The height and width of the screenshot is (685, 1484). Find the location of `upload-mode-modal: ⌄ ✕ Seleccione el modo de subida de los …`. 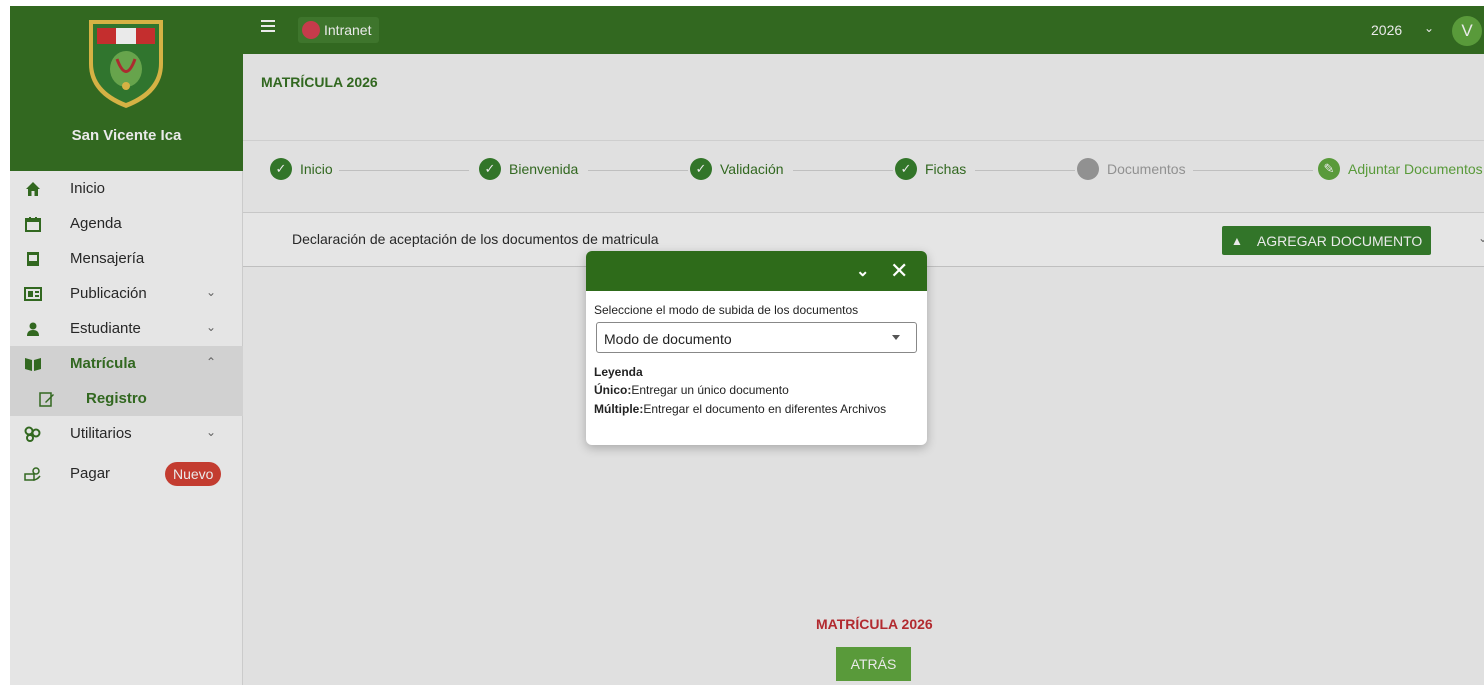

upload-mode-modal: ⌄ ✕ Seleccione el modo de subida de los … is located at coordinates (756, 348).